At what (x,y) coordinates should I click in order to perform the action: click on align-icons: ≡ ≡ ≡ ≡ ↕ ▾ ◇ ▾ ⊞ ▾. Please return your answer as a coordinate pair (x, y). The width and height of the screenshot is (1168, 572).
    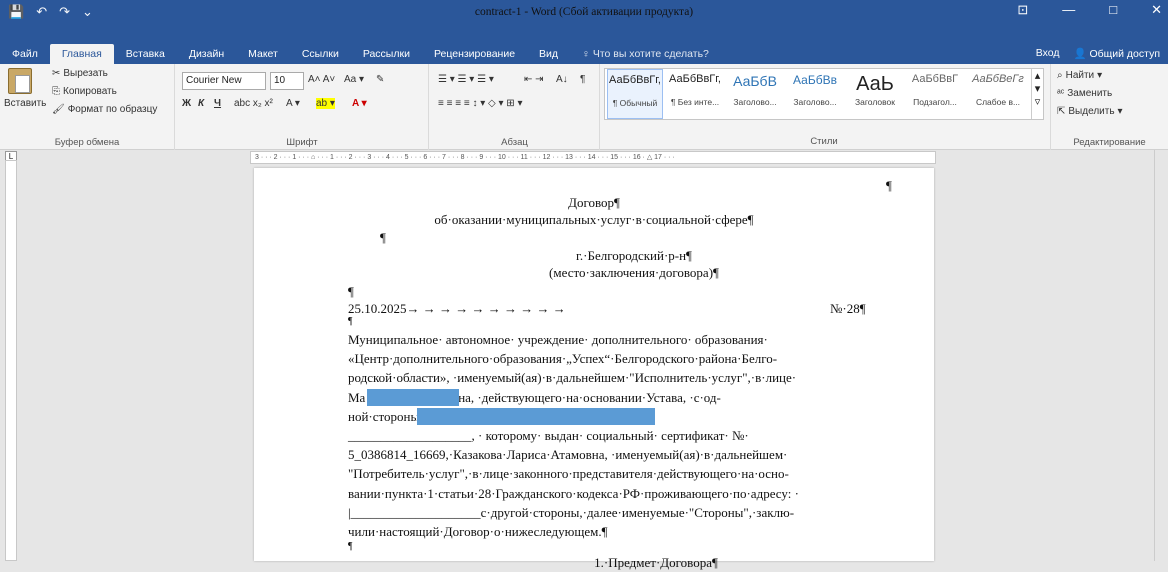
    Looking at the image, I should click on (480, 103).